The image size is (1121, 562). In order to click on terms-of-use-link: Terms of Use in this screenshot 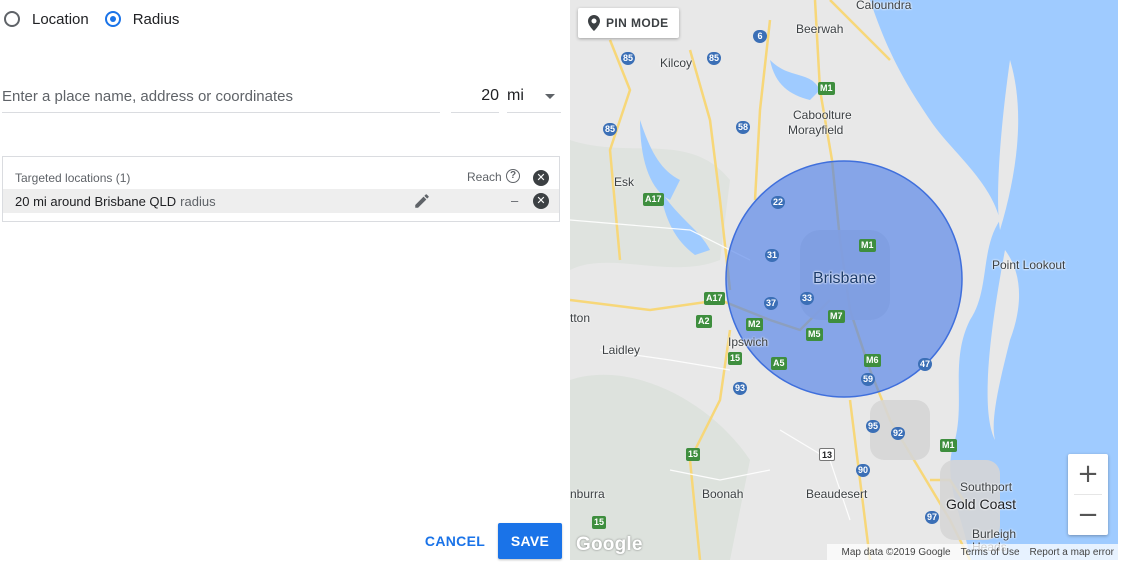, I will do `click(990, 552)`.